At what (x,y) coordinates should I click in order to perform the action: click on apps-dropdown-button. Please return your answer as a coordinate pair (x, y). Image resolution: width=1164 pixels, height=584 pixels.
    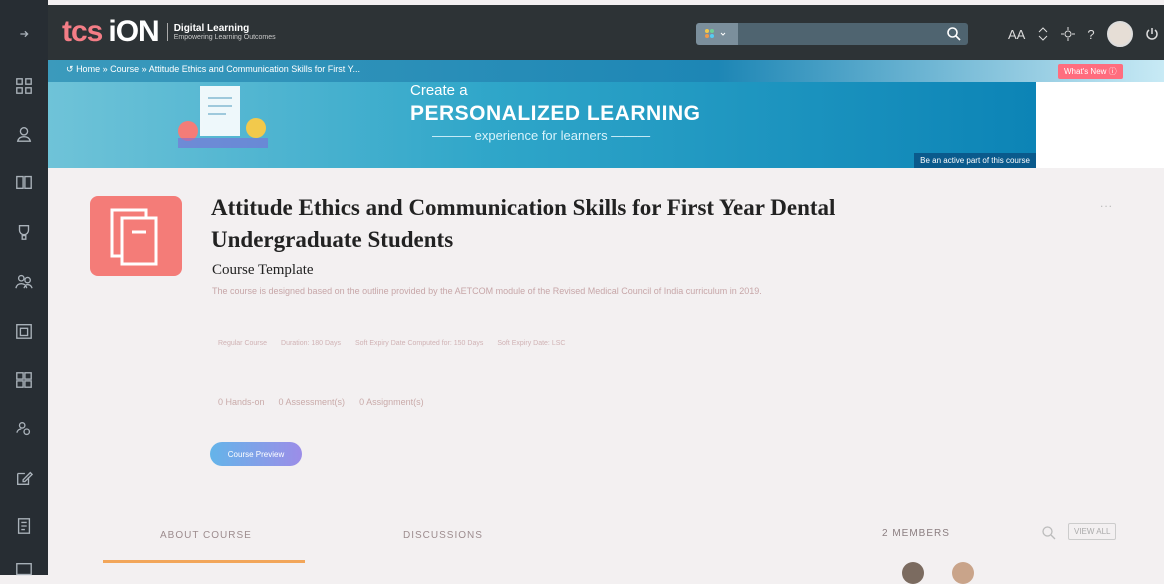
    Looking at the image, I should click on (717, 34).